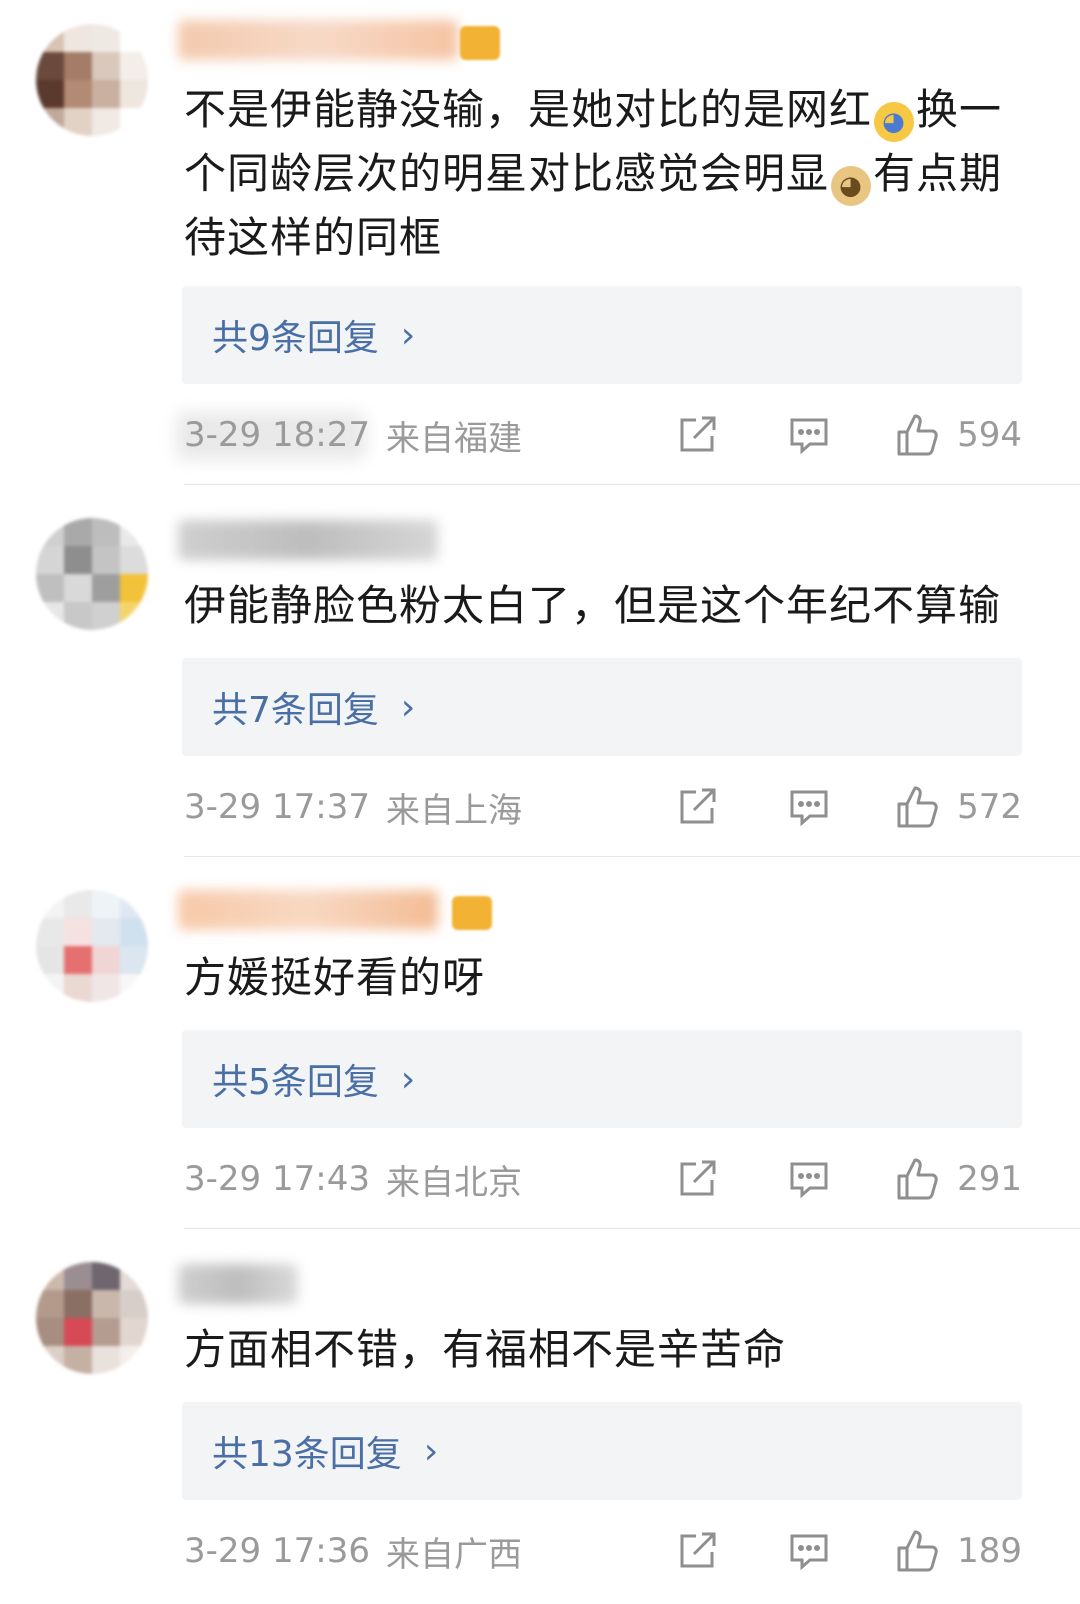  What do you see at coordinates (894, 122) in the screenshot?
I see `cry-laugh-emoji-icon: ◕` at bounding box center [894, 122].